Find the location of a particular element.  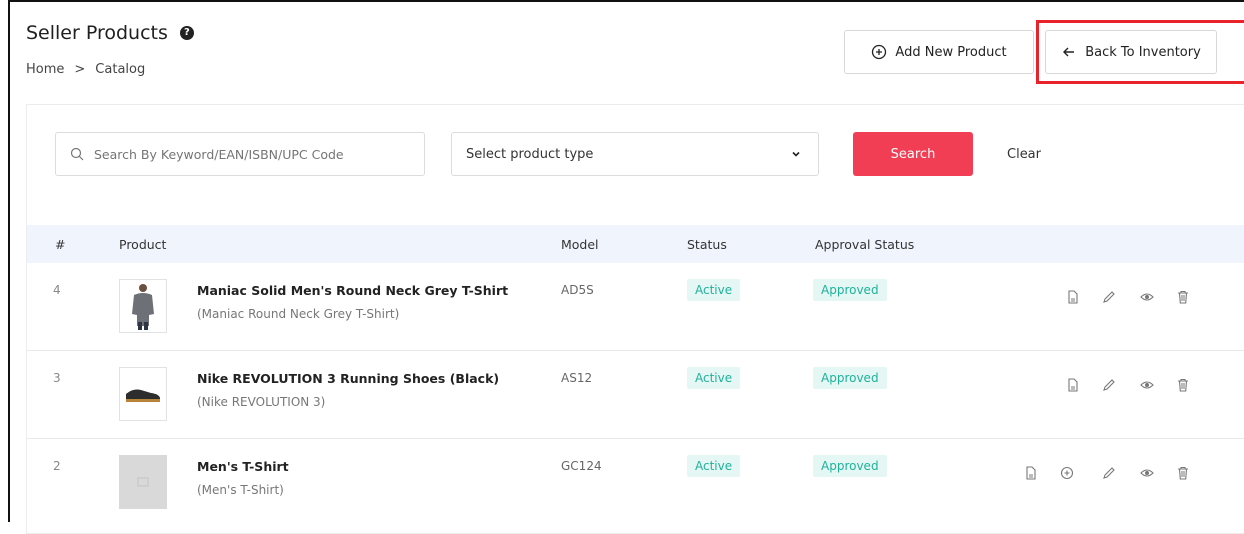

search-icon is located at coordinates (77, 154).